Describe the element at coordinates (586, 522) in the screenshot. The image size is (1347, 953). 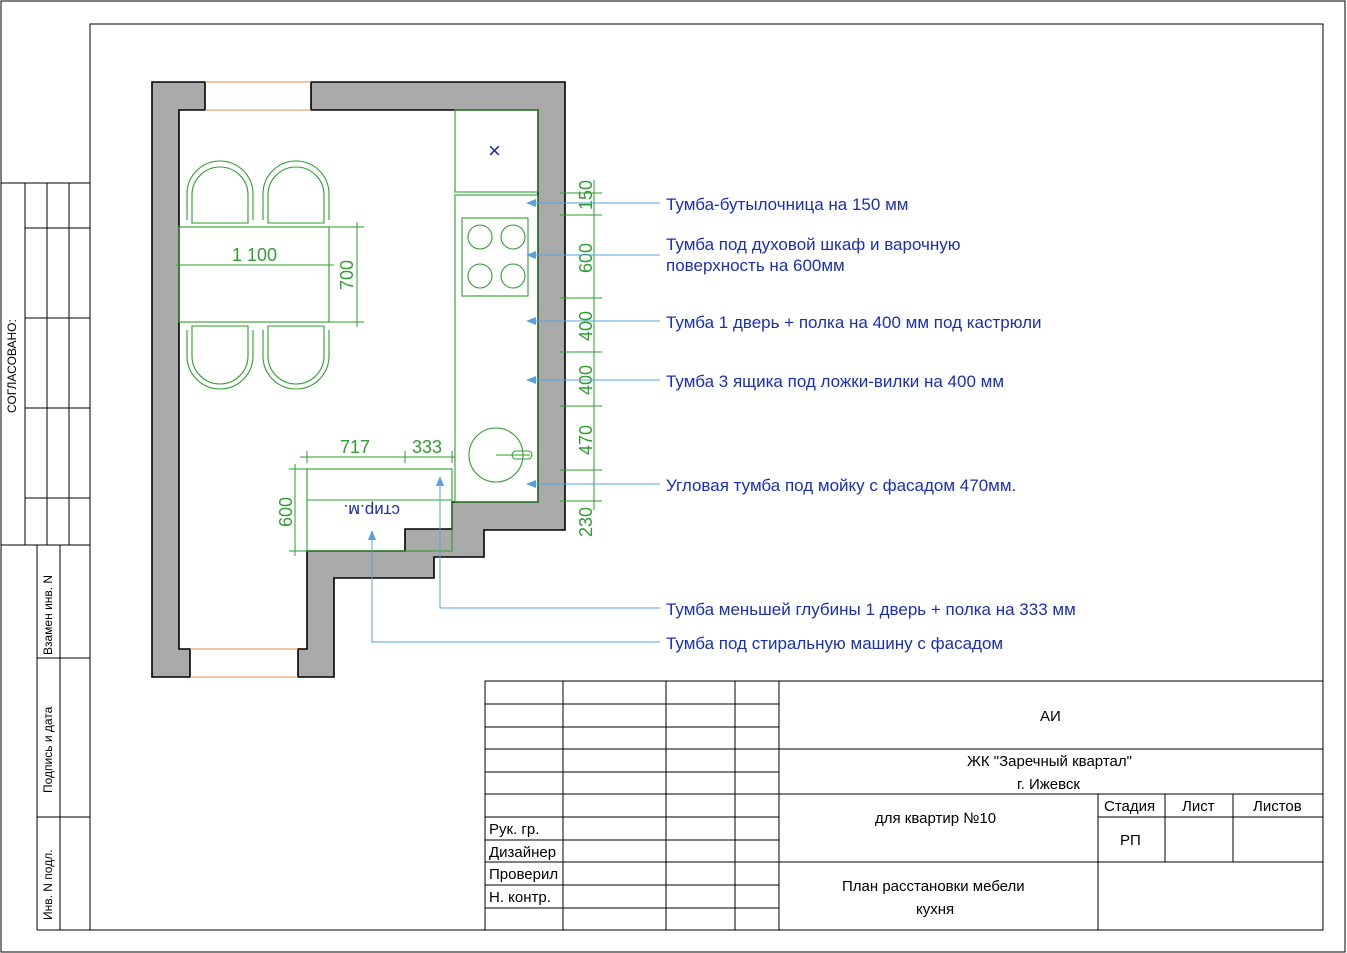
I see `dim-stack-230: 230` at that location.